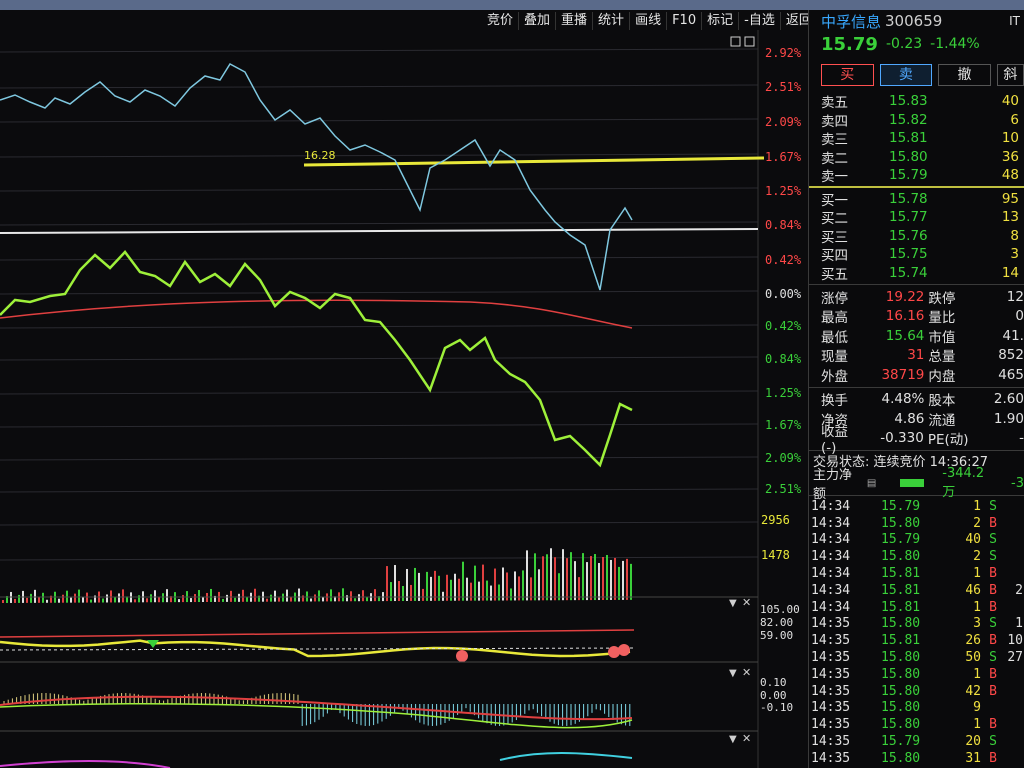 This screenshot has width=1024, height=768. I want to click on stat-row: 最低 15.64 市值 41., so click(916, 336).